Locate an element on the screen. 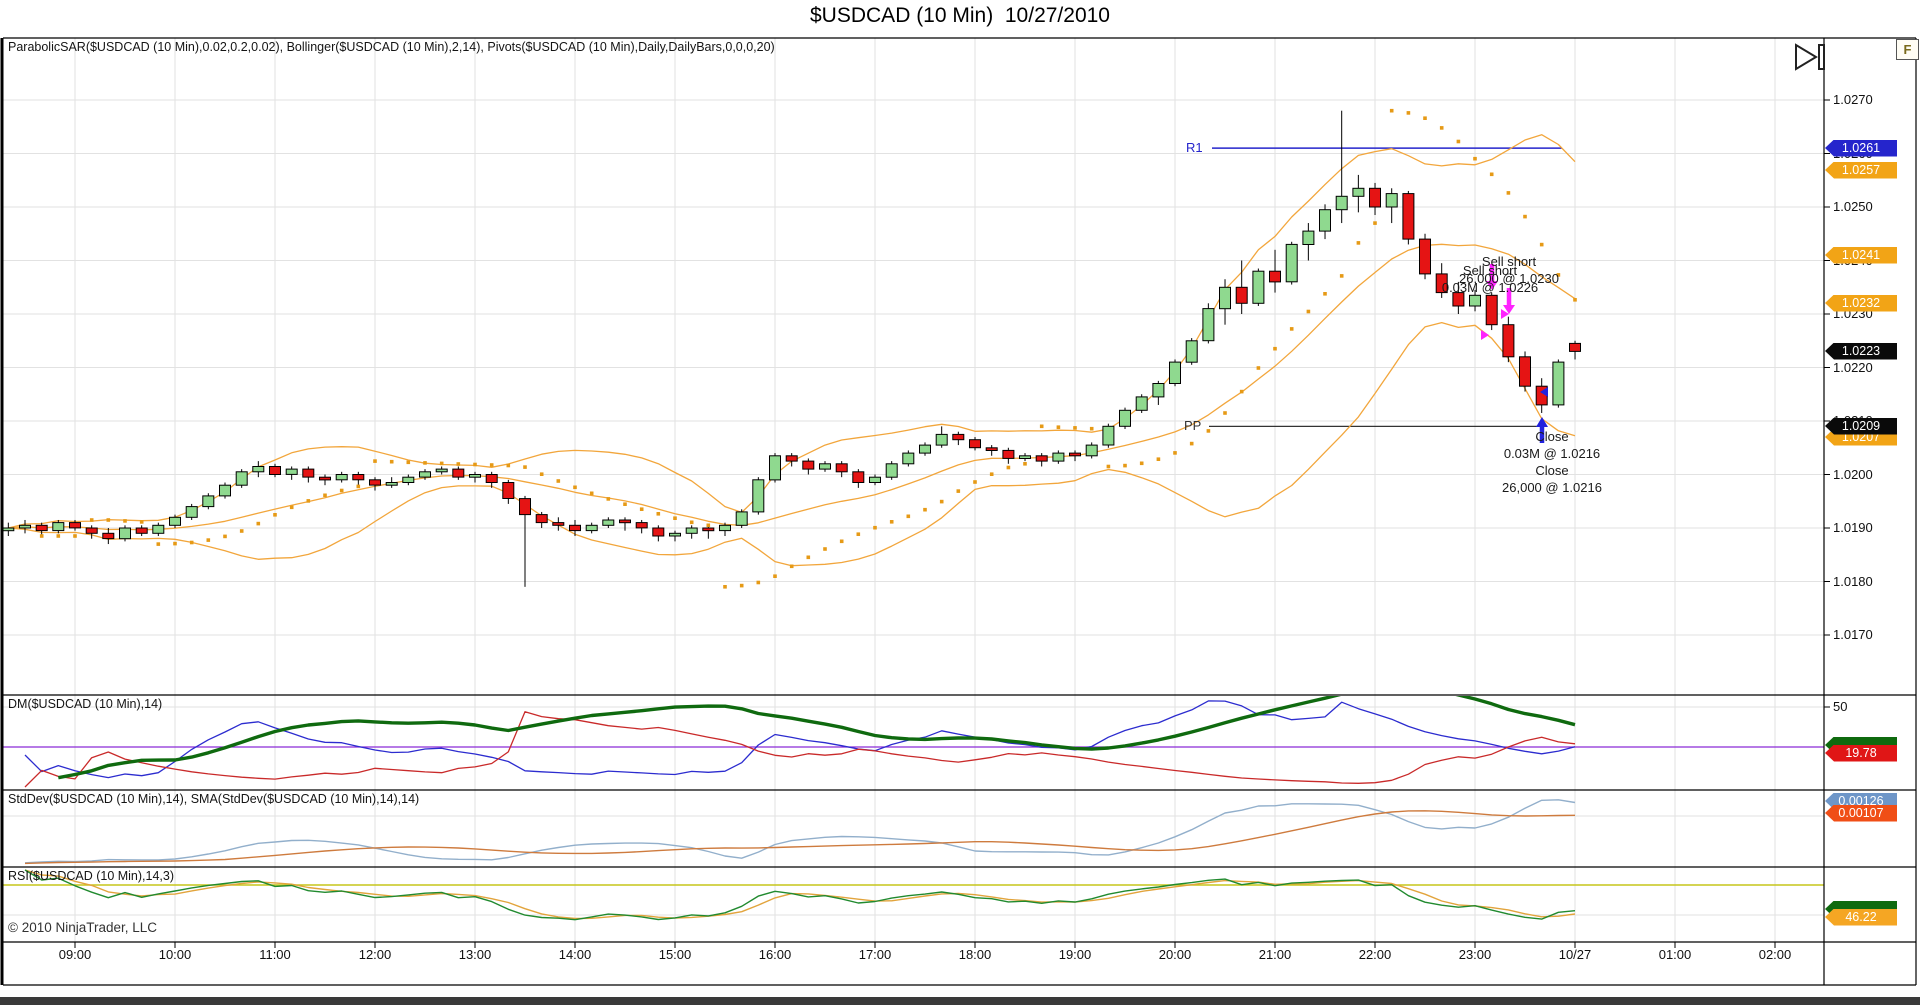  stddev-axis-badge: 0.00107 is located at coordinates (1861, 813).